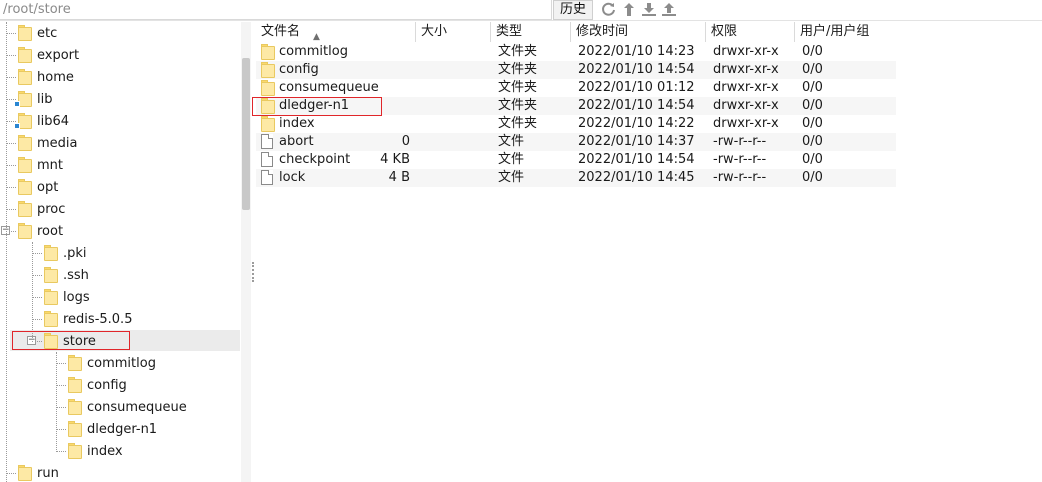  I want to click on column-permission: 权限, so click(750, 32).